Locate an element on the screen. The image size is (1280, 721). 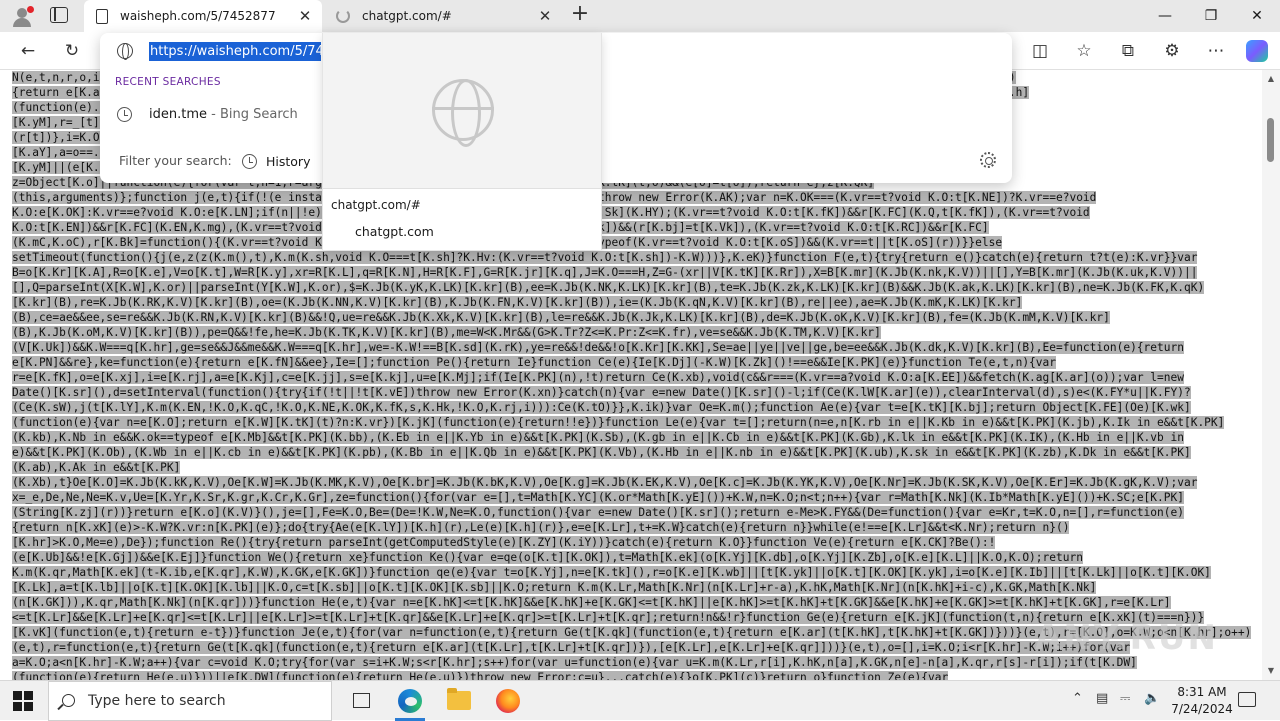
tab-chatgpt: chatgpt.com/# ✕ is located at coordinates (444, 16).